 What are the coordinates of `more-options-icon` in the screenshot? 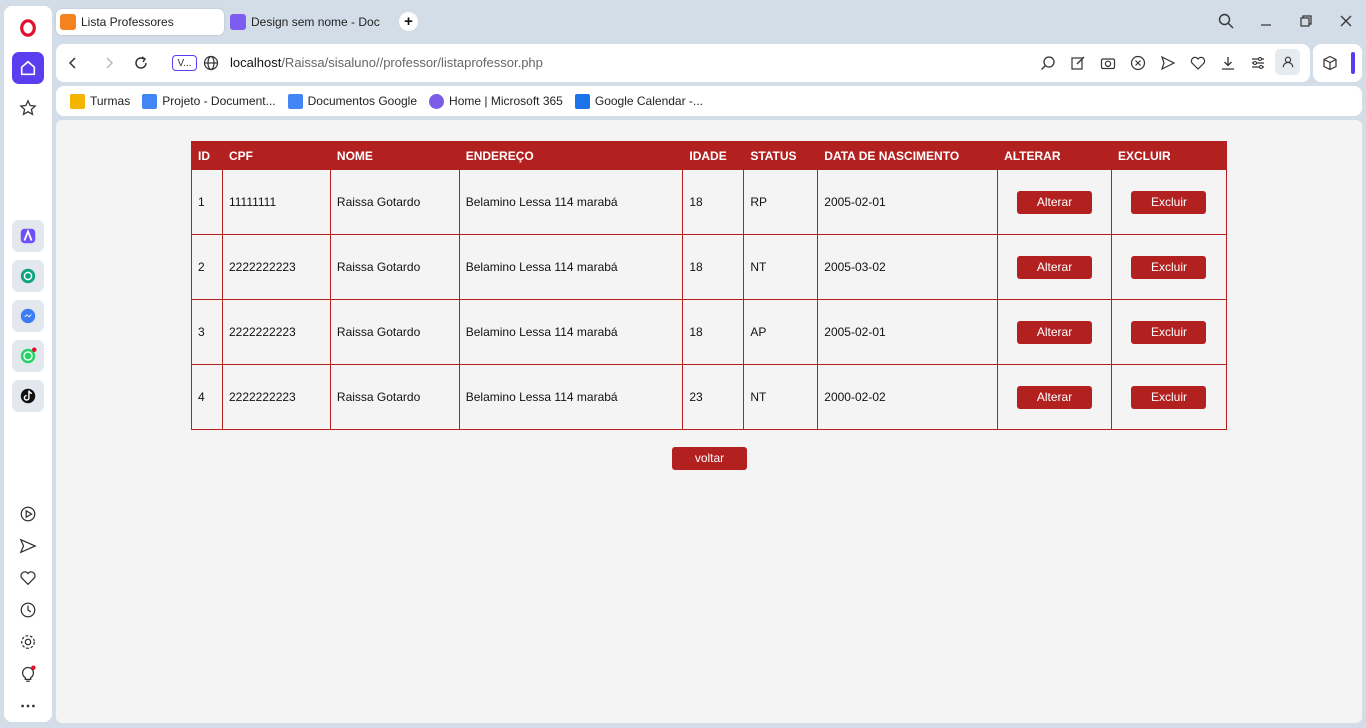 It's located at (28, 706).